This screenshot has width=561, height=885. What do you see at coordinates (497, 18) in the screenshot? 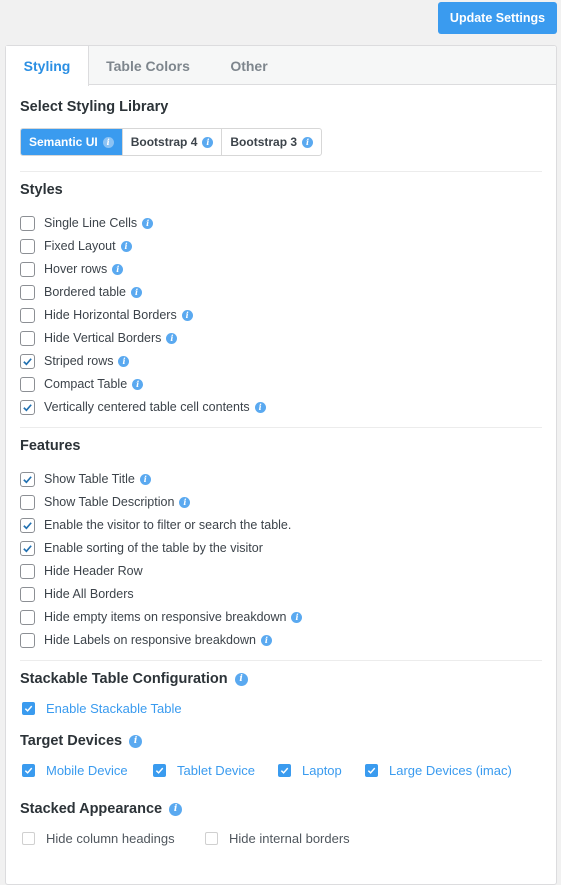
I see `update-settings-button: Update Settings` at bounding box center [497, 18].